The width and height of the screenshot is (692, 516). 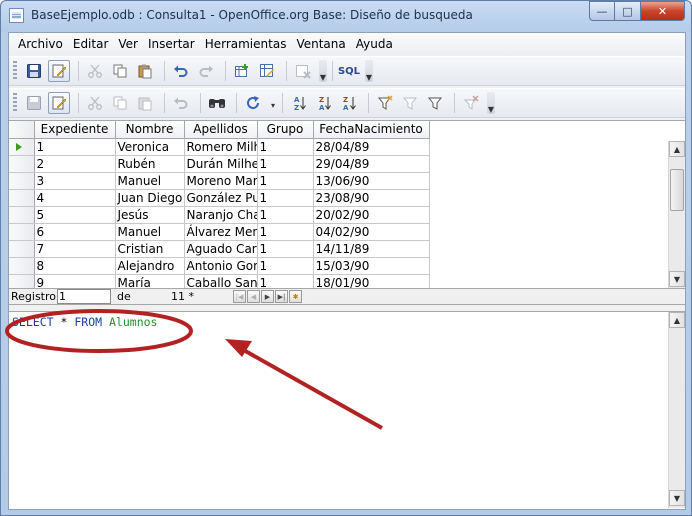 What do you see at coordinates (663, 11) in the screenshot?
I see `close-button: ✕` at bounding box center [663, 11].